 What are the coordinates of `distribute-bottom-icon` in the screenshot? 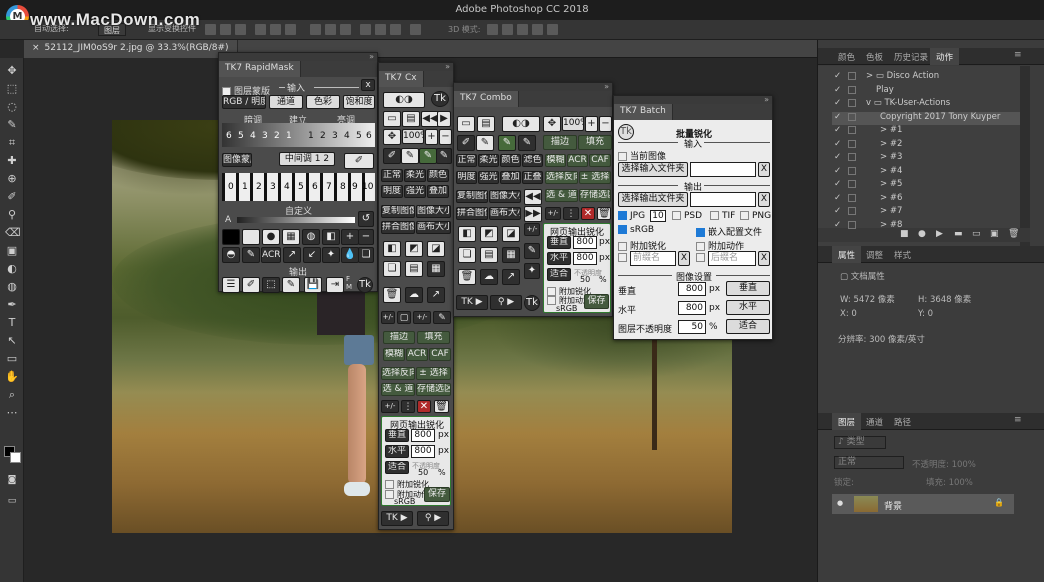 It's located at (345, 29).